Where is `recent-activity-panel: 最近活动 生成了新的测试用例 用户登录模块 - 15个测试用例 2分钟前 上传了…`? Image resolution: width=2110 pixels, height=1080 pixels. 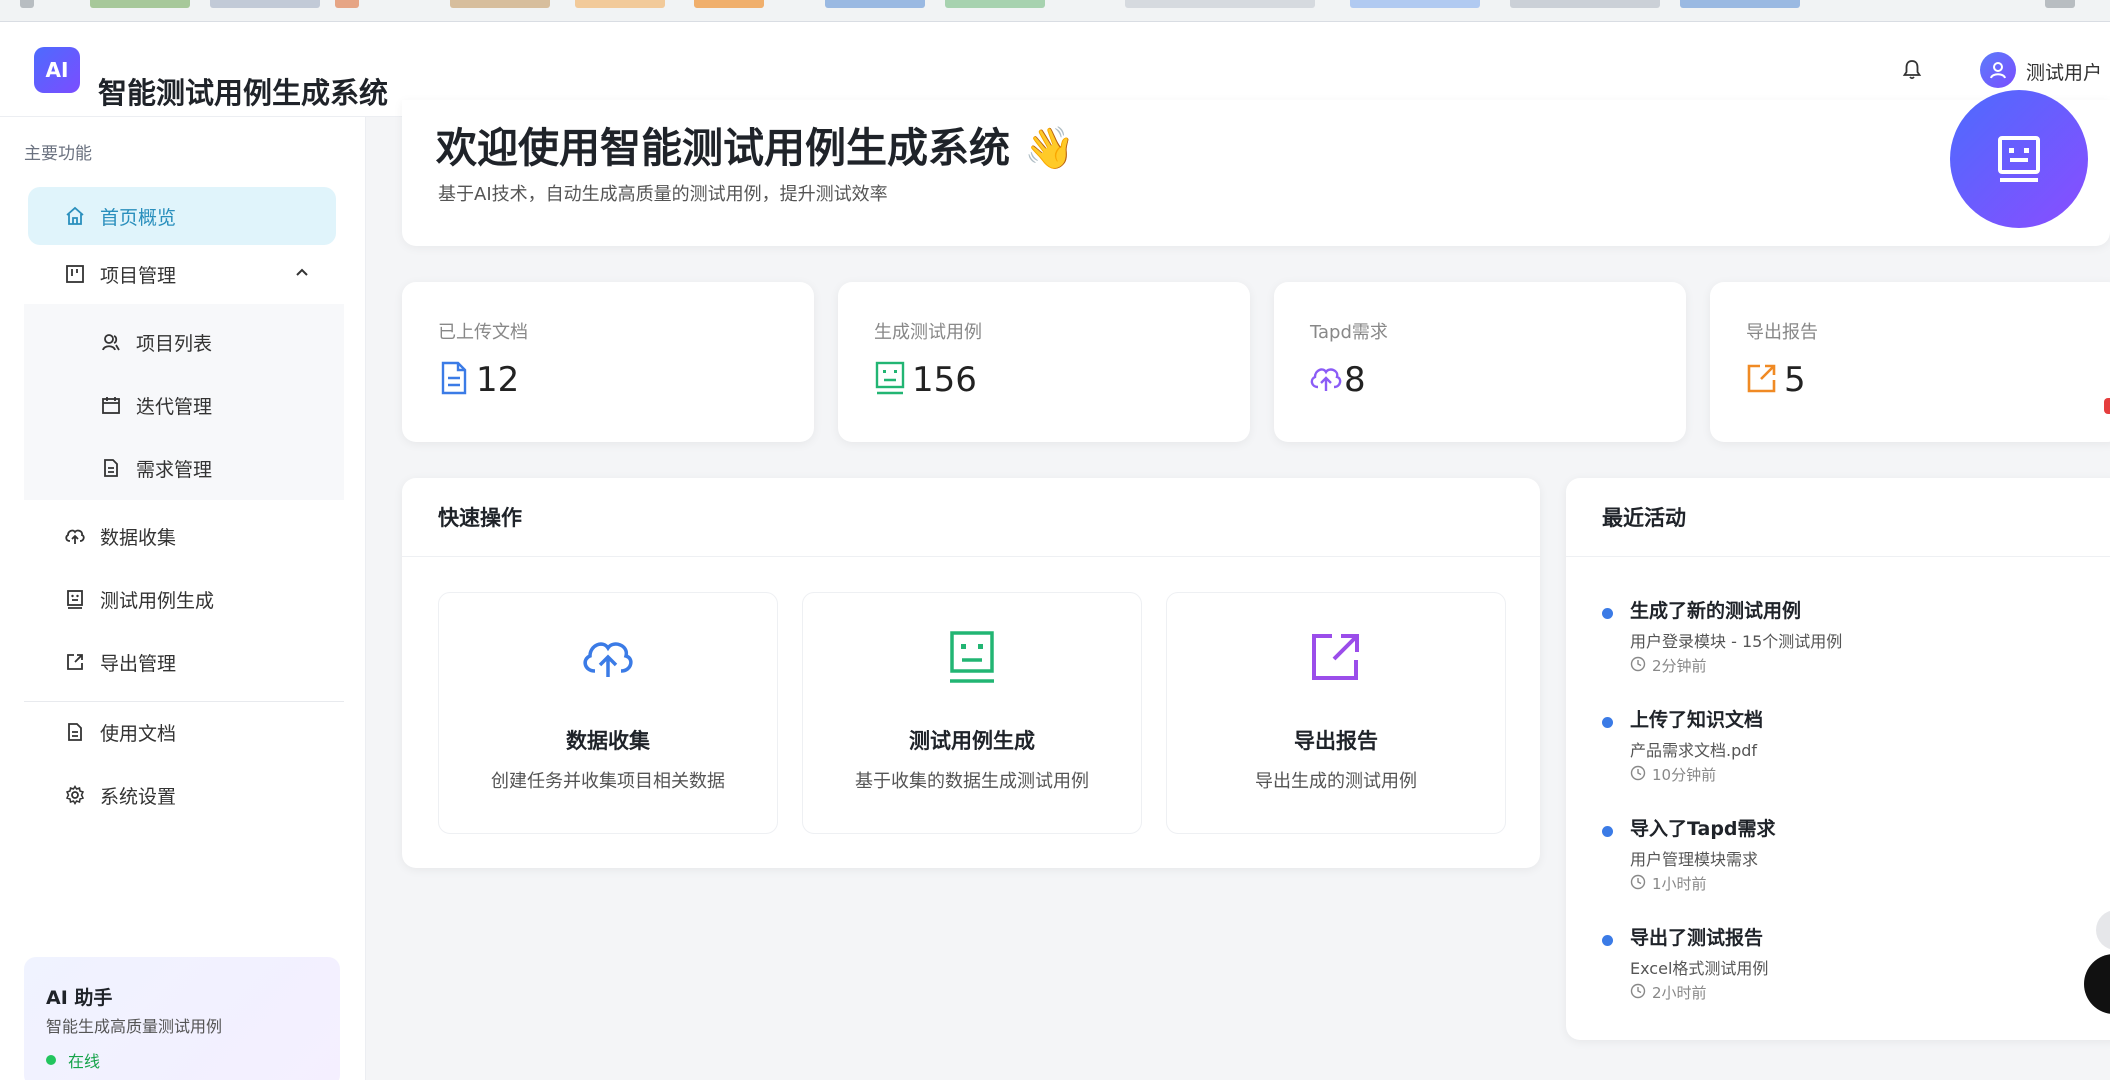 recent-activity-panel: 最近活动 生成了新的测试用例 用户登录模块 - 15个测试用例 2分钟前 上传了… is located at coordinates (1838, 759).